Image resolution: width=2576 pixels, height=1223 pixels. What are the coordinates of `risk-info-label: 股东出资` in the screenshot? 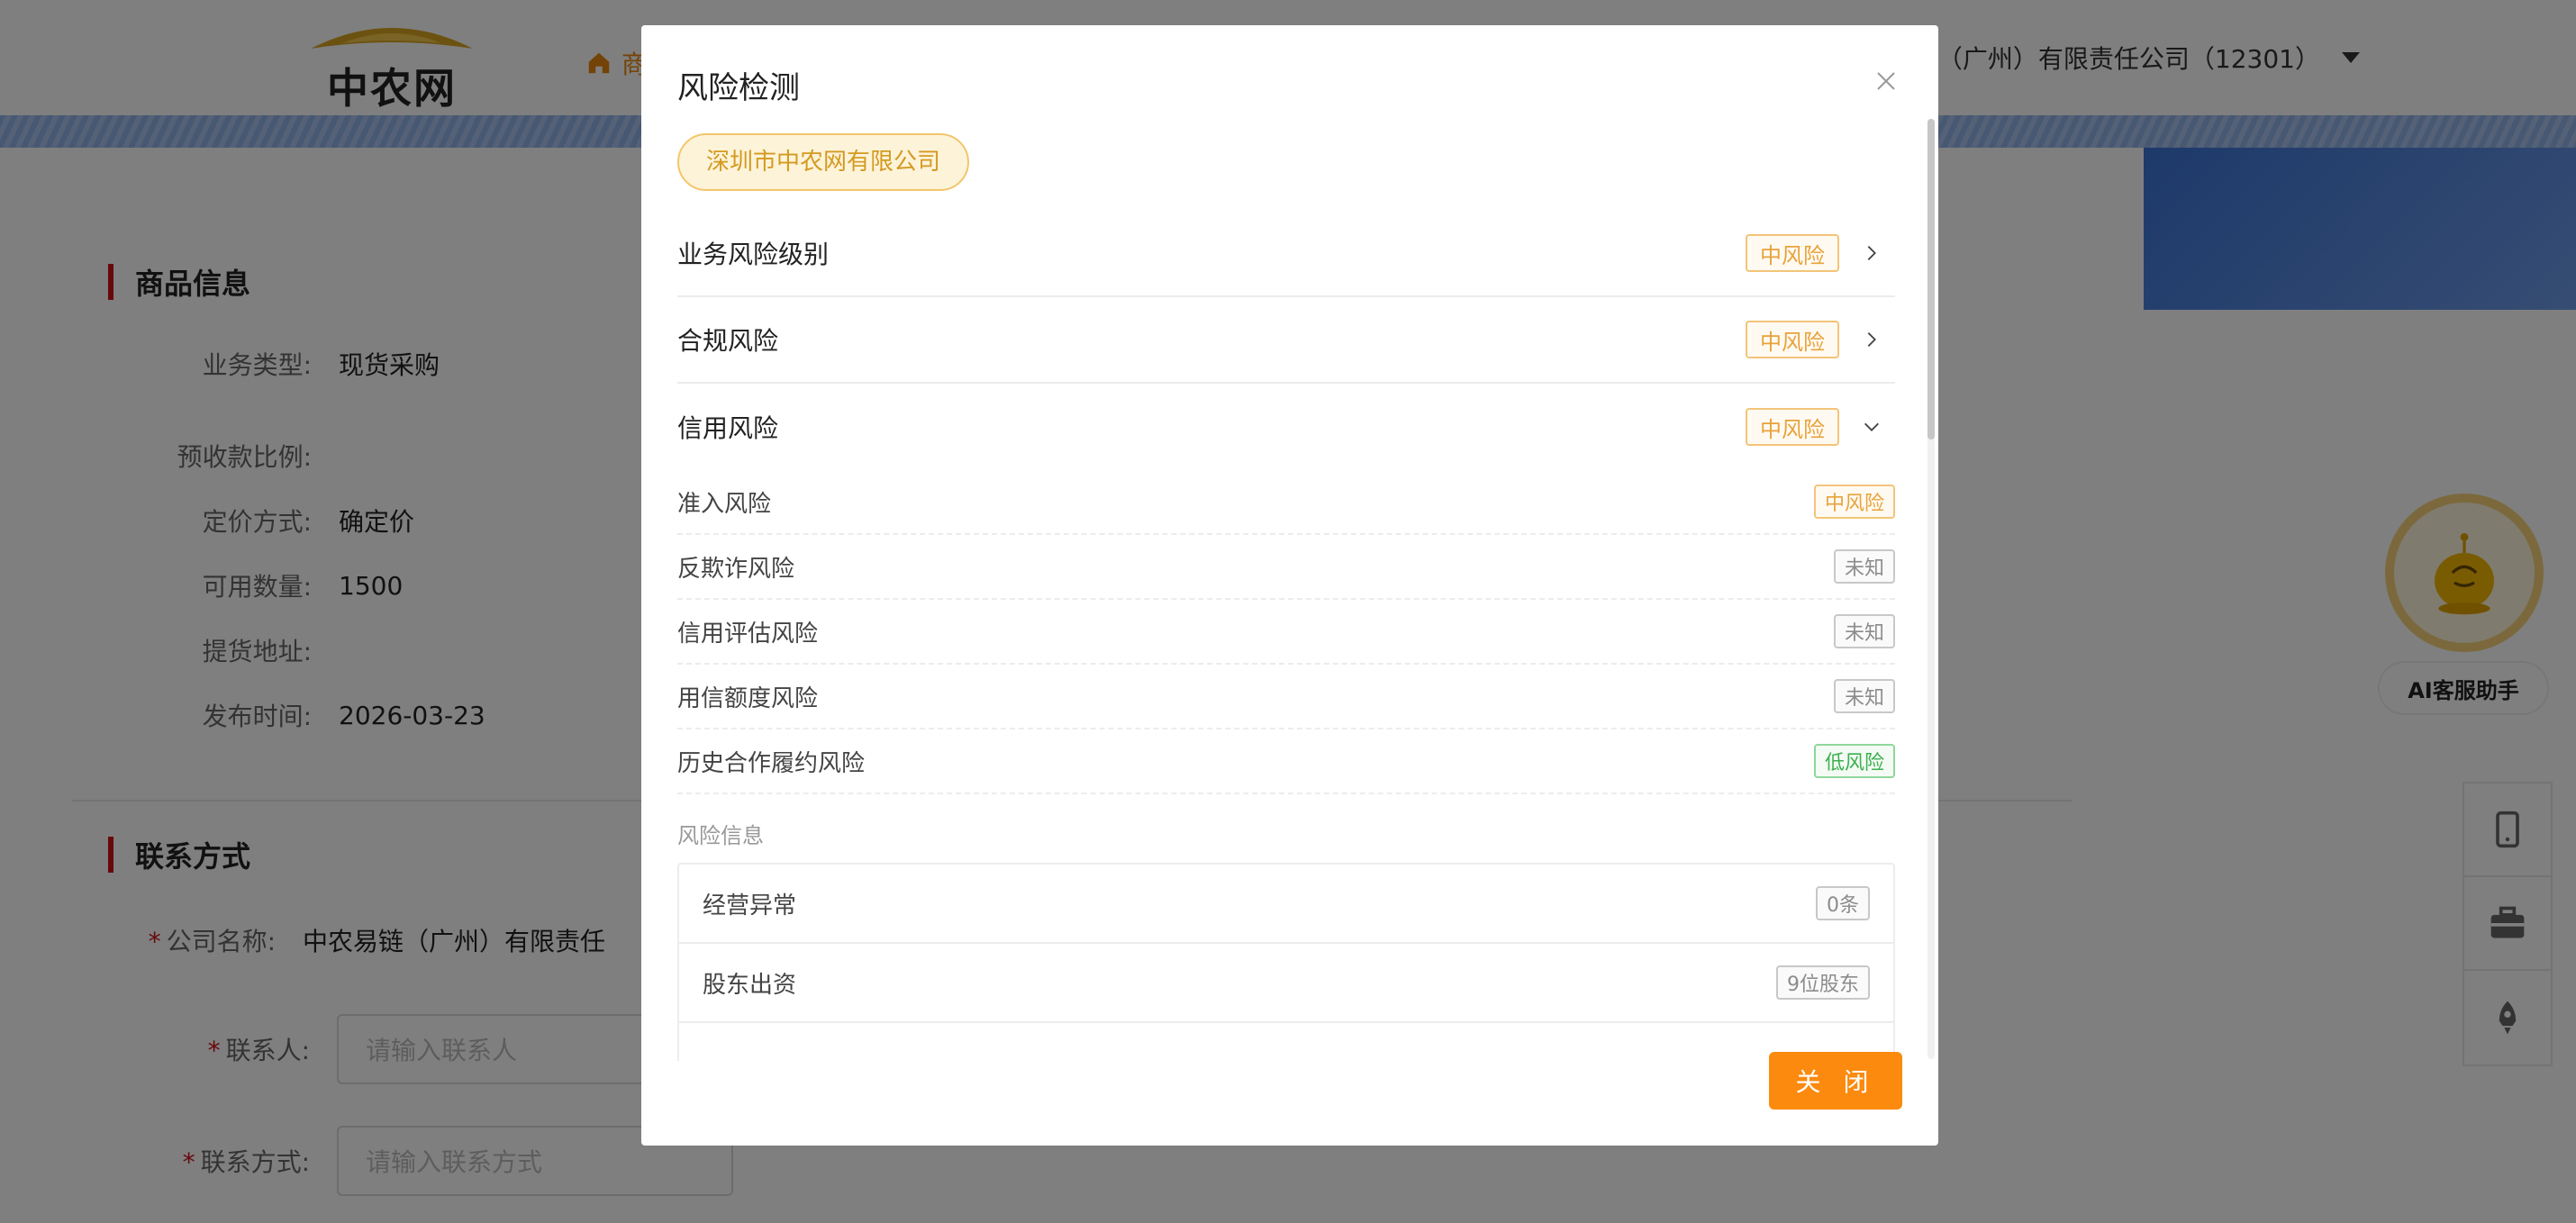 It's located at (750, 985).